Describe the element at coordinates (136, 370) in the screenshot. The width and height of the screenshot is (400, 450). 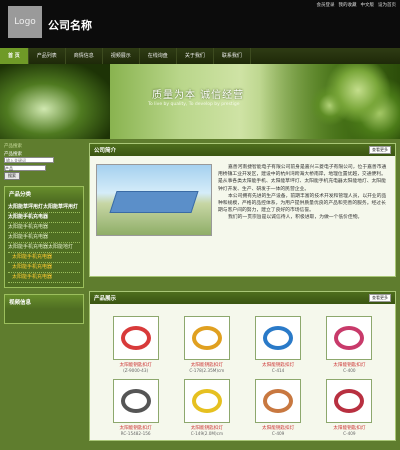
I see `product-code: (Z-9000-43)` at that location.